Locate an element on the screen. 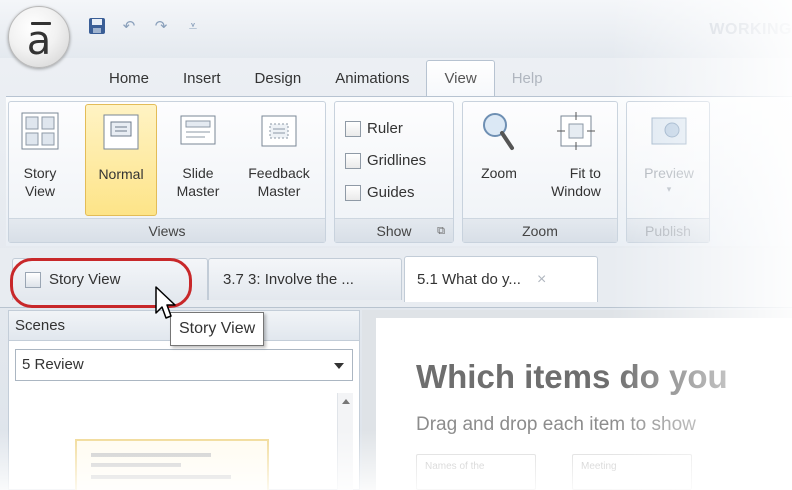 This screenshot has width=792, height=490. gridlines-check-box is located at coordinates (353, 160).